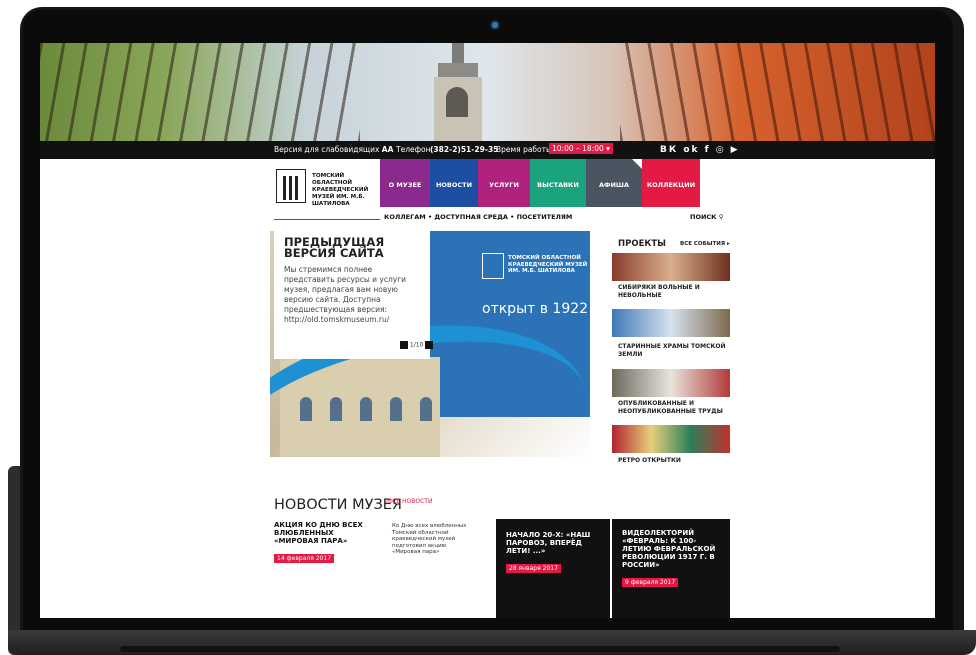 The image size is (976, 655). Describe the element at coordinates (650, 582) in the screenshot. I see `news-date: 9 февраля 2017` at that location.